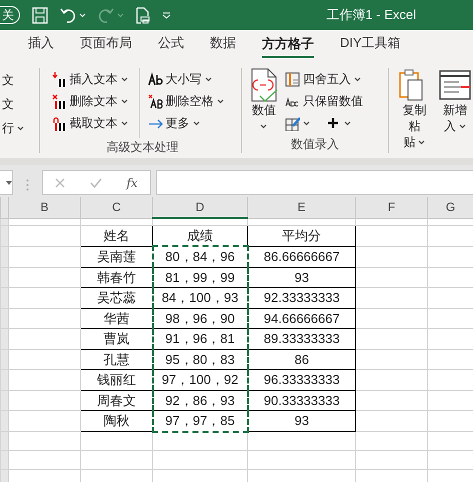 The height and width of the screenshot is (482, 473). What do you see at coordinates (41, 44) in the screenshot?
I see `ribbon-tab: 插入` at bounding box center [41, 44].